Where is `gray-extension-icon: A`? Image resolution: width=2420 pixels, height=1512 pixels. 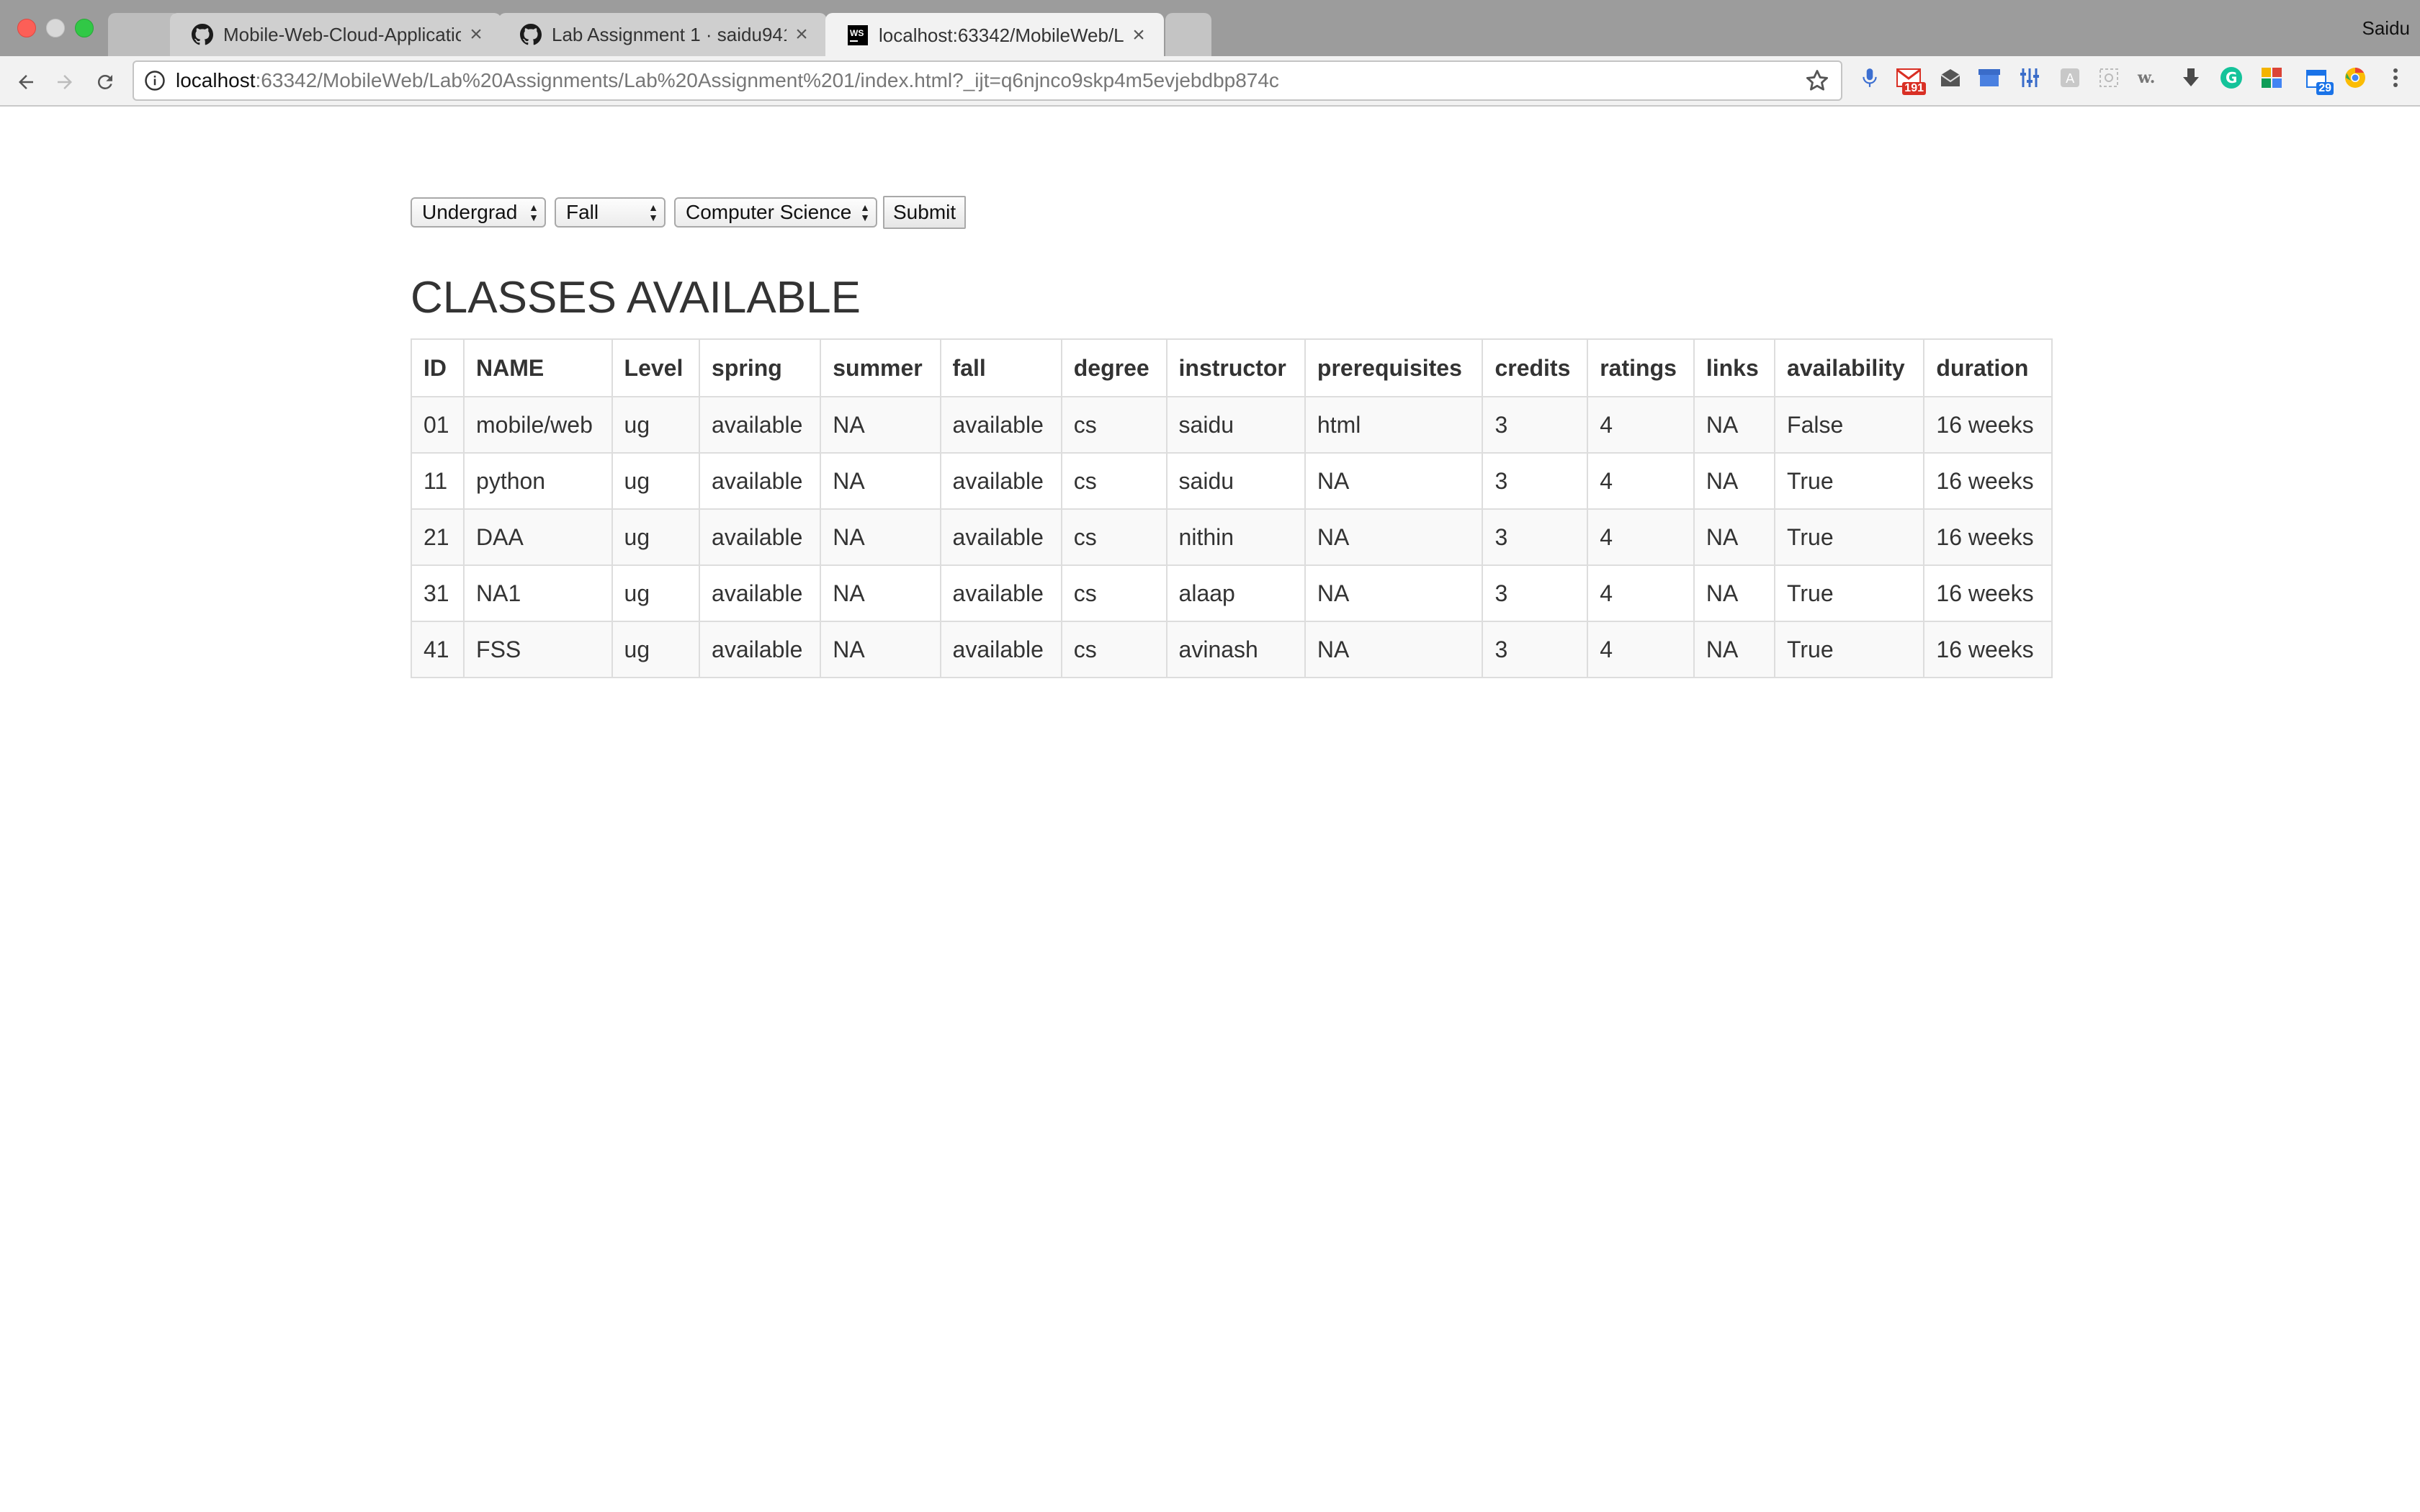 gray-extension-icon: A is located at coordinates (2070, 78).